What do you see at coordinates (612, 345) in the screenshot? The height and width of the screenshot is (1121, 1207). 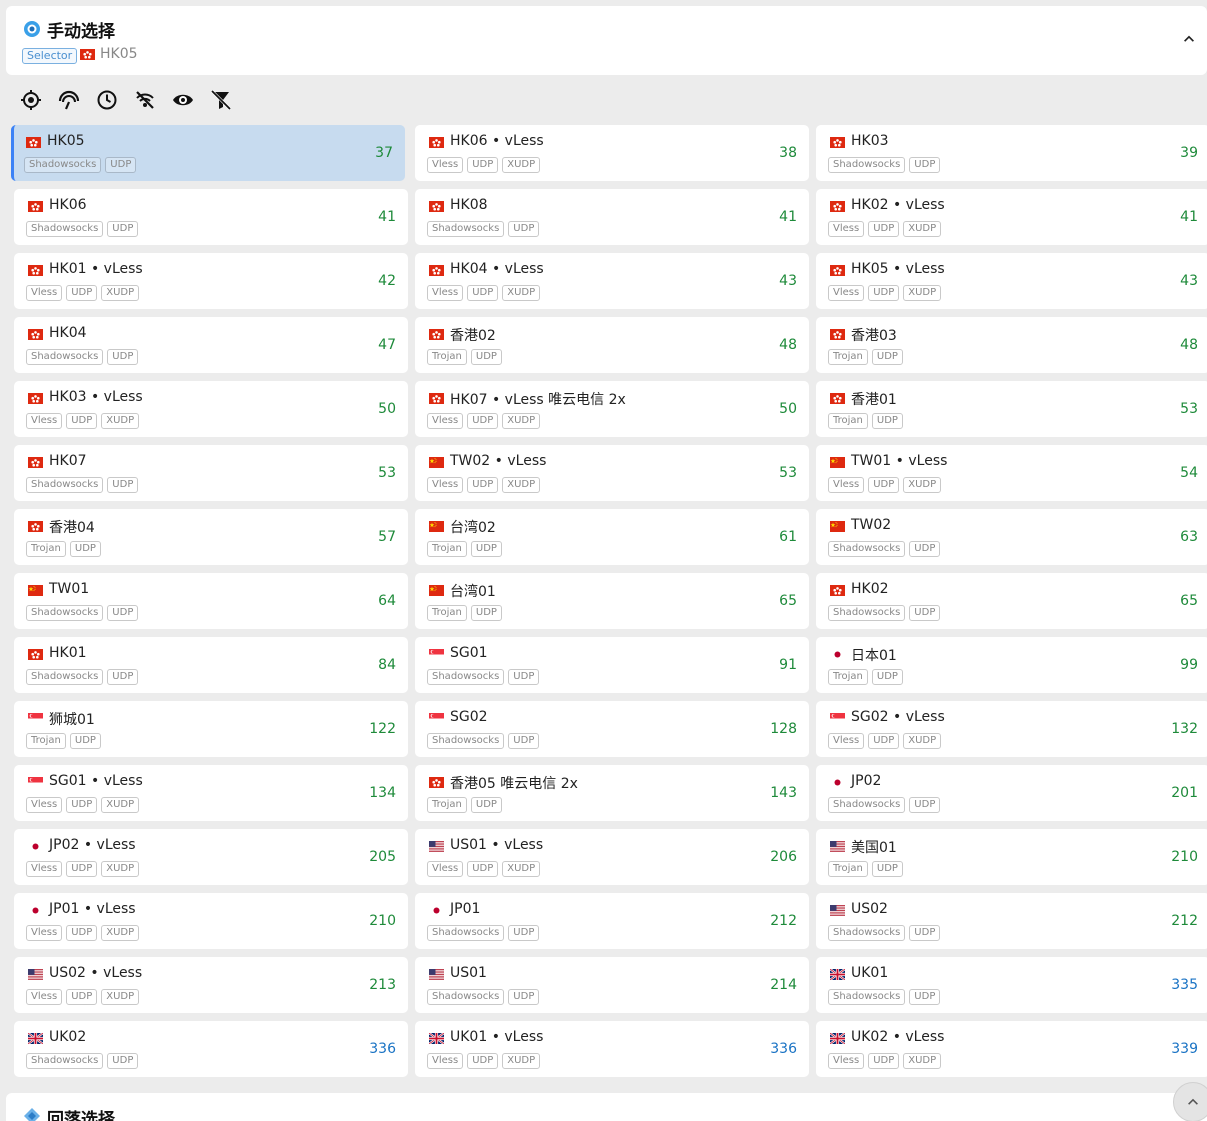 I see `proxy-card: 香港02 Trojan UDP 48` at bounding box center [612, 345].